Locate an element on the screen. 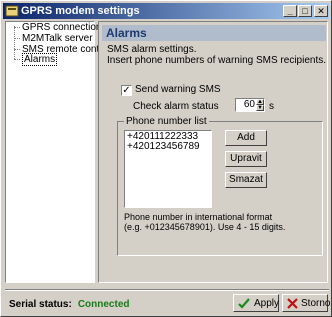  phone-number-list: +420111222333 +420123456789 is located at coordinates (168, 169).